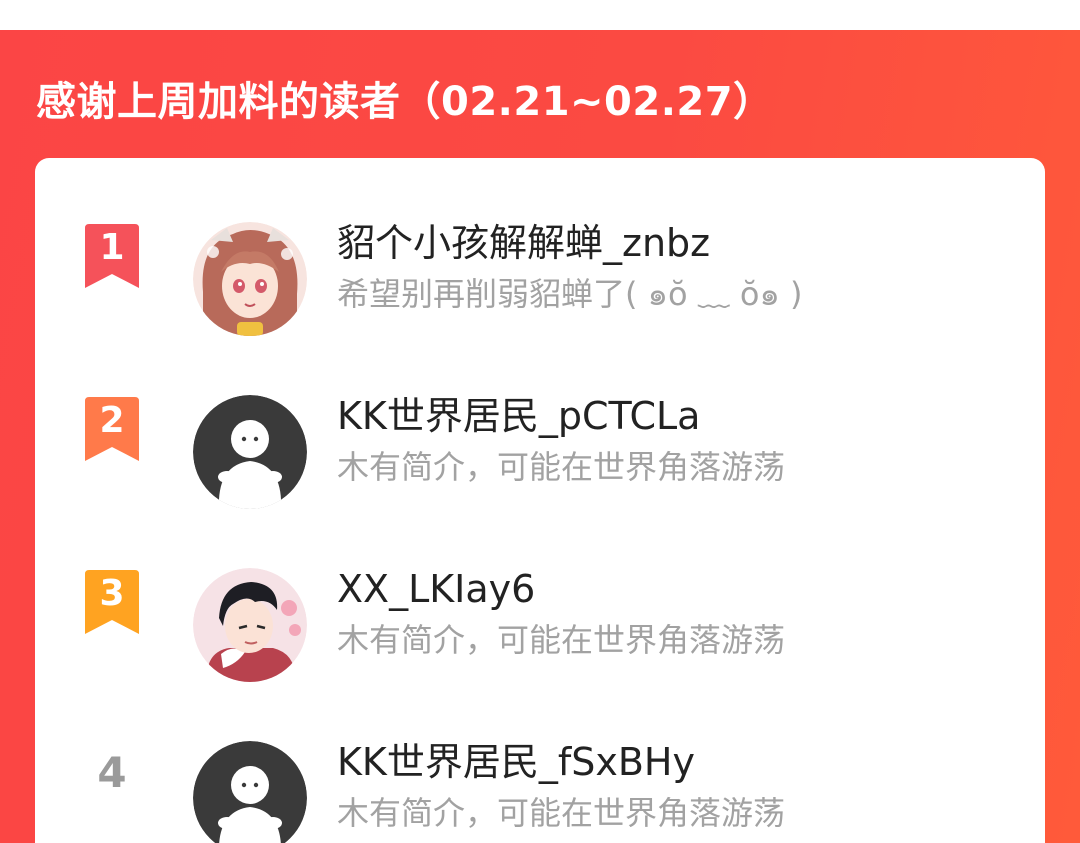 This screenshot has height=843, width=1080. Describe the element at coordinates (112, 593) in the screenshot. I see `rank-number: 3` at that location.